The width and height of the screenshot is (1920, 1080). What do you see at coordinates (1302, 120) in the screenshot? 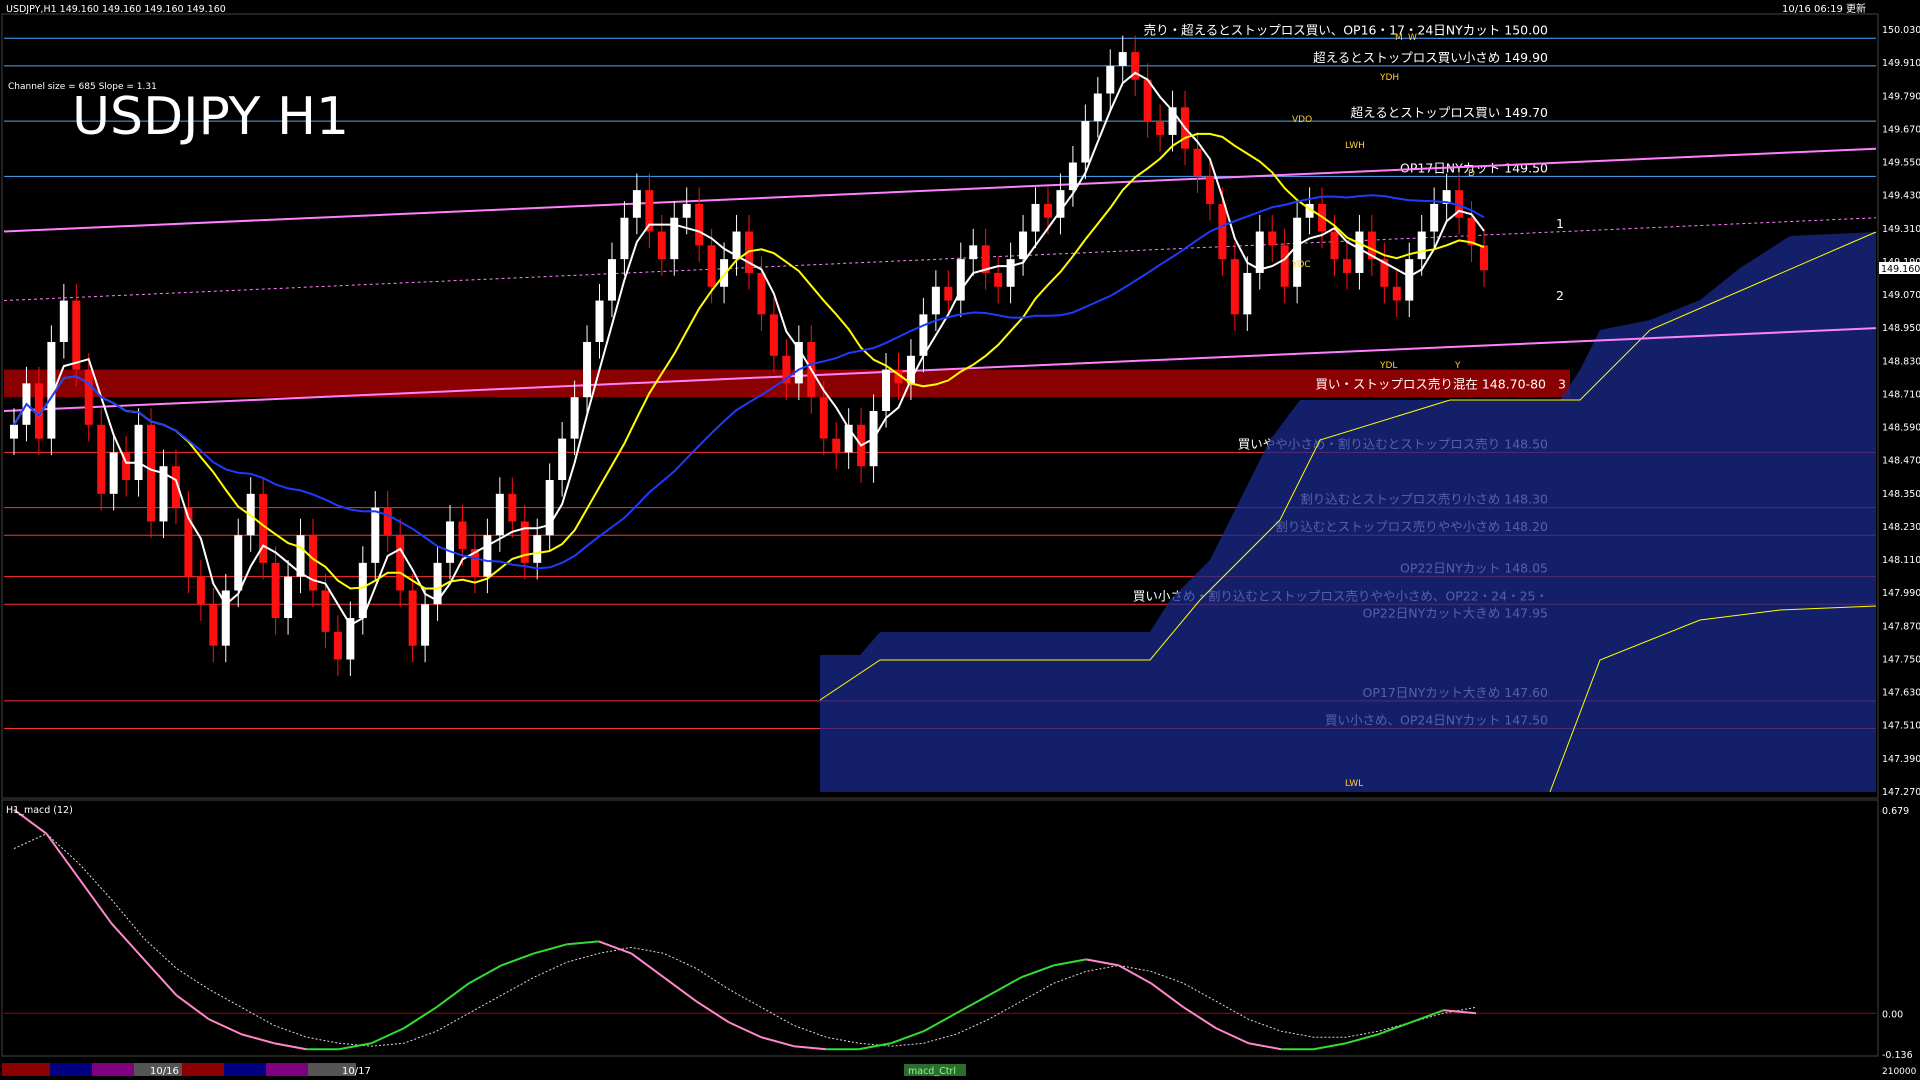
I see `marker-VDO: VDO` at bounding box center [1302, 120].